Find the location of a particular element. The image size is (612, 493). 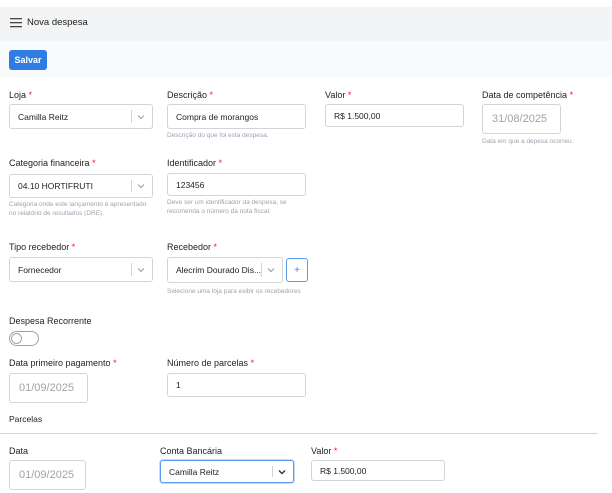

parcela-data-input: 01/09/2025 is located at coordinates (47, 475).